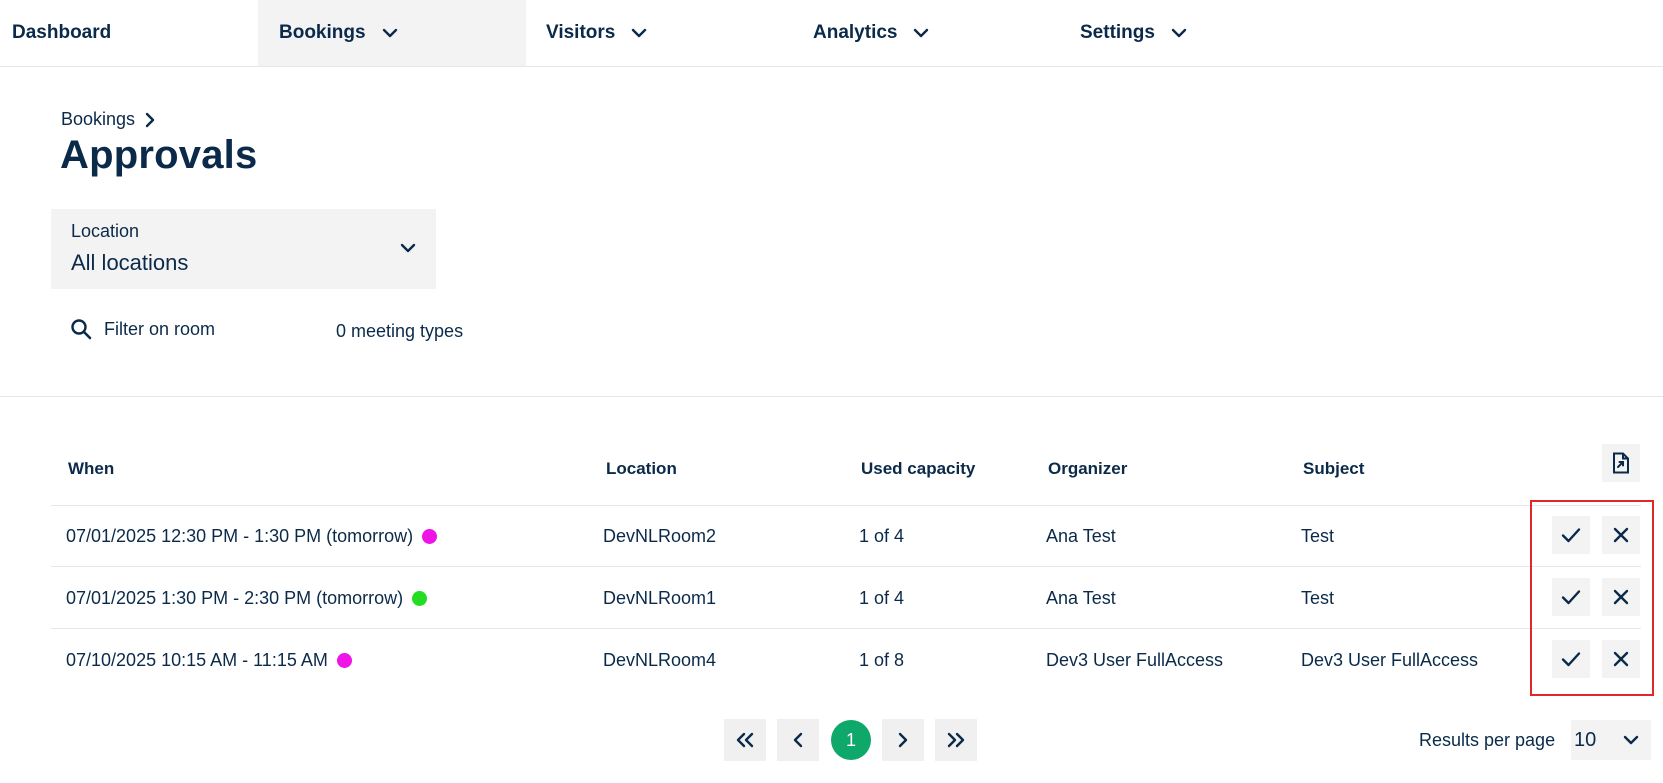  What do you see at coordinates (160, 328) in the screenshot?
I see `room-filter-label: Filter on room` at bounding box center [160, 328].